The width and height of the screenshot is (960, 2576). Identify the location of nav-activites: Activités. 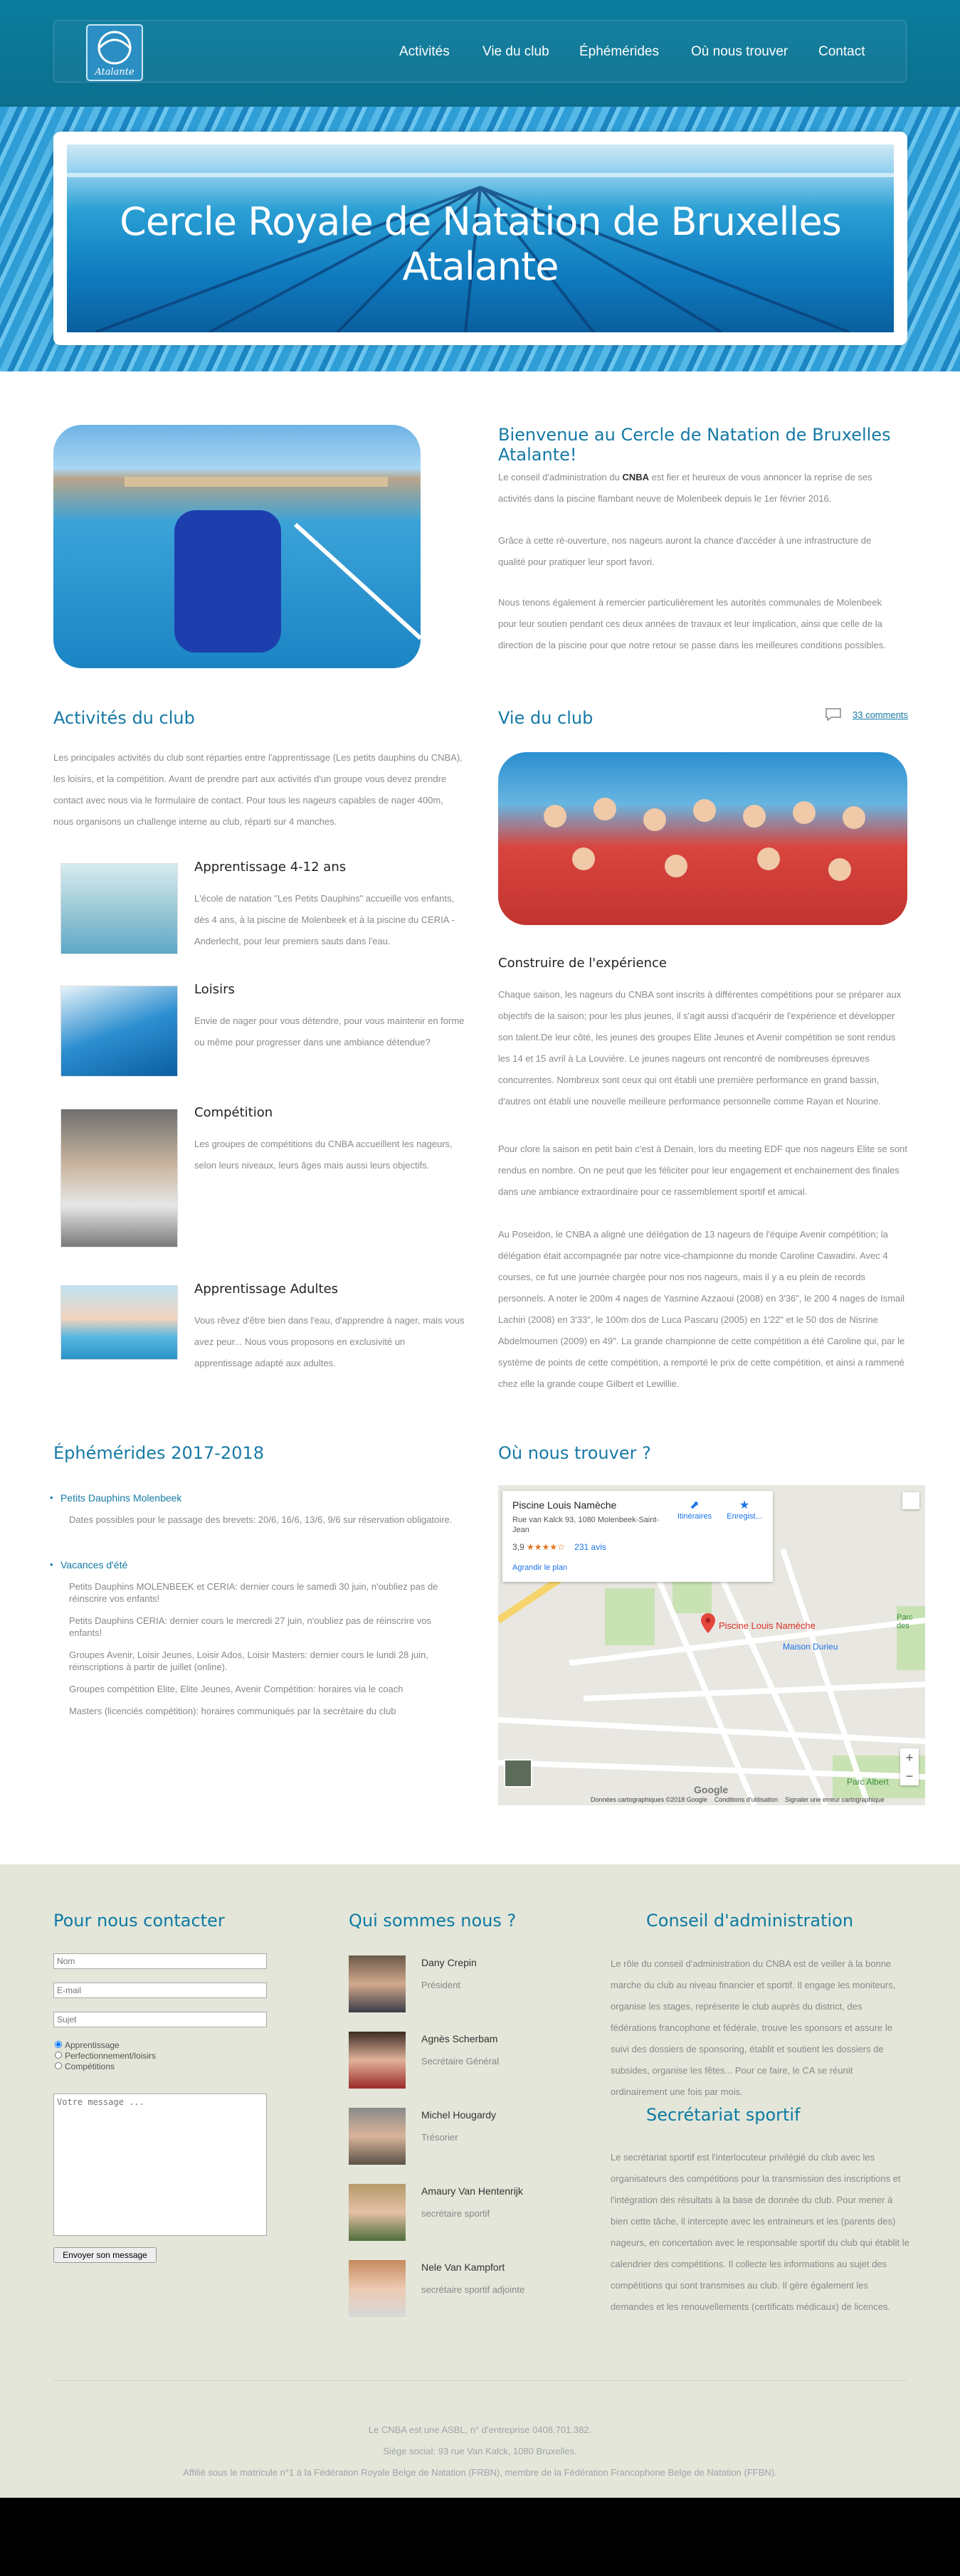
(425, 52).